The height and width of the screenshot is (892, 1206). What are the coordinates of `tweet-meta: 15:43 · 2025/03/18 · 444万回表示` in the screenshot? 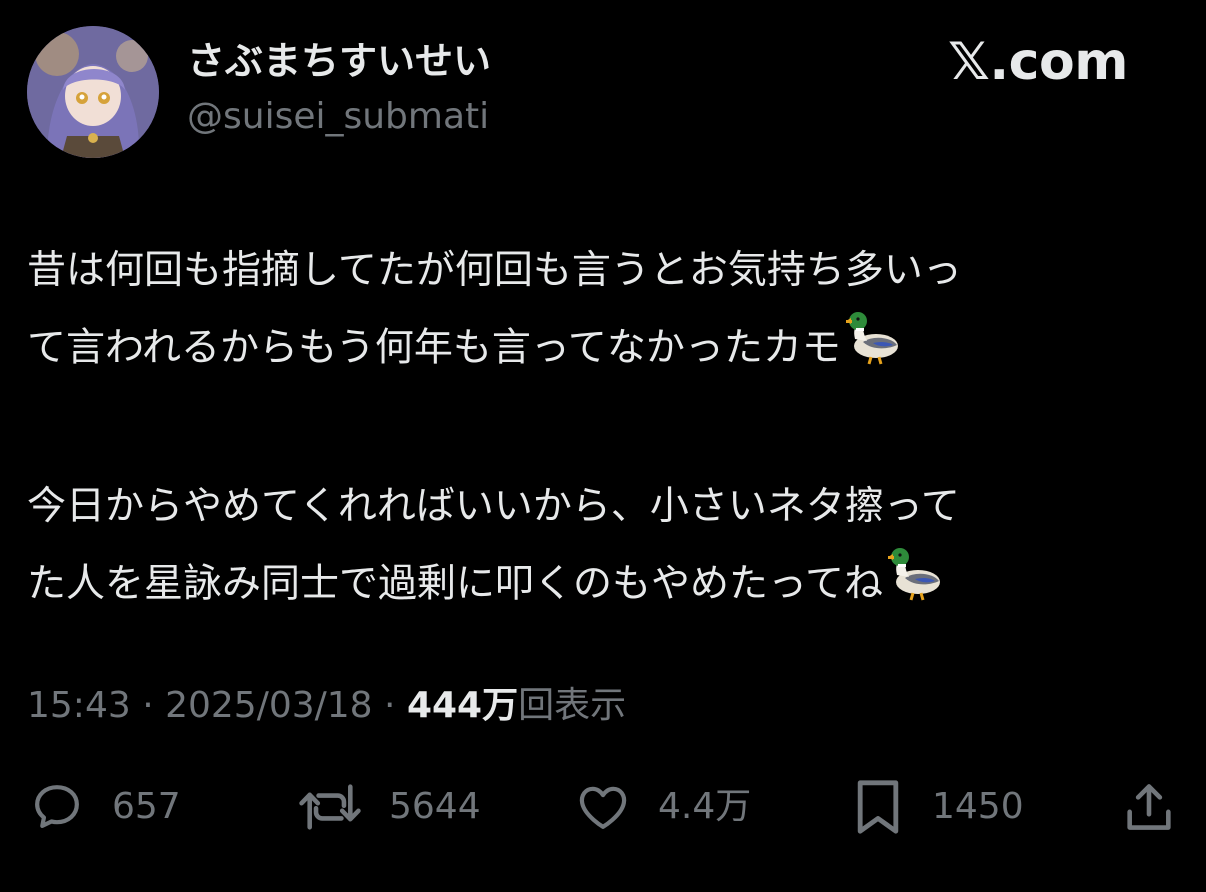 It's located at (326, 706).